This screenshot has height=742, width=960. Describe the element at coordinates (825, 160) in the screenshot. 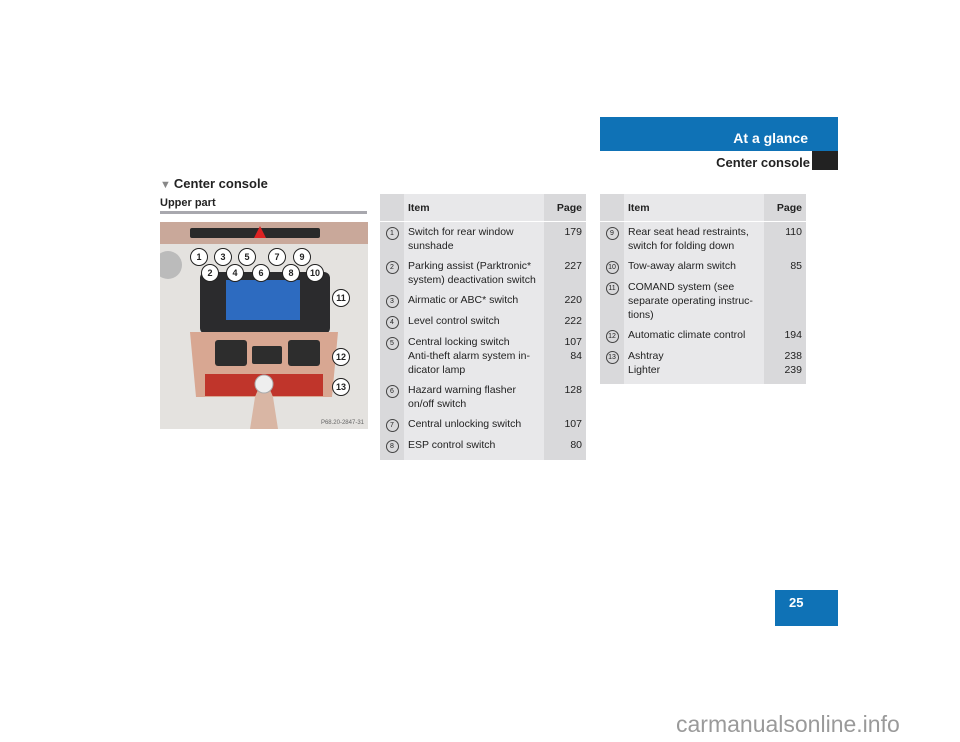

I see `section-marker` at that location.